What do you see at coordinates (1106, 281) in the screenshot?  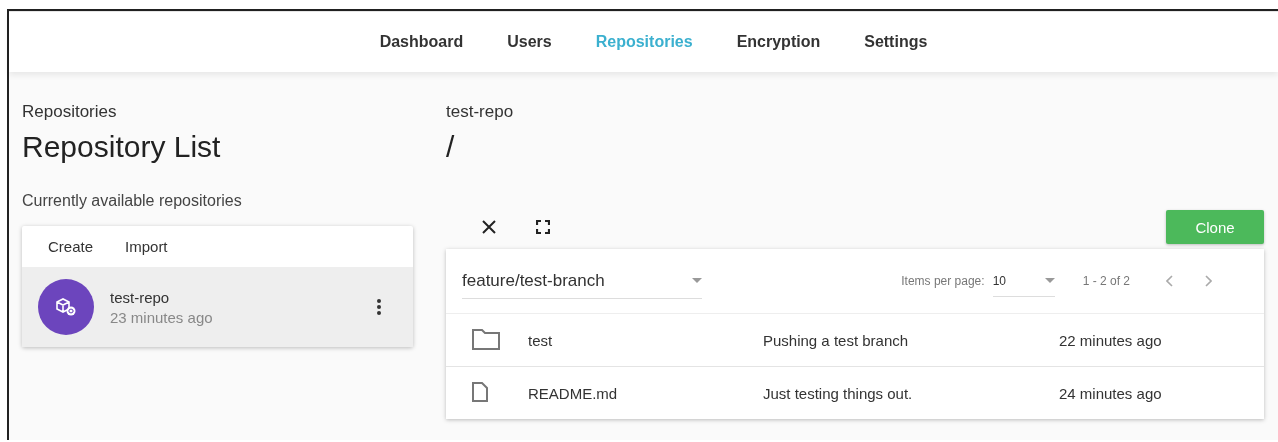 I see `page-range: 1 - 2 of 2` at bounding box center [1106, 281].